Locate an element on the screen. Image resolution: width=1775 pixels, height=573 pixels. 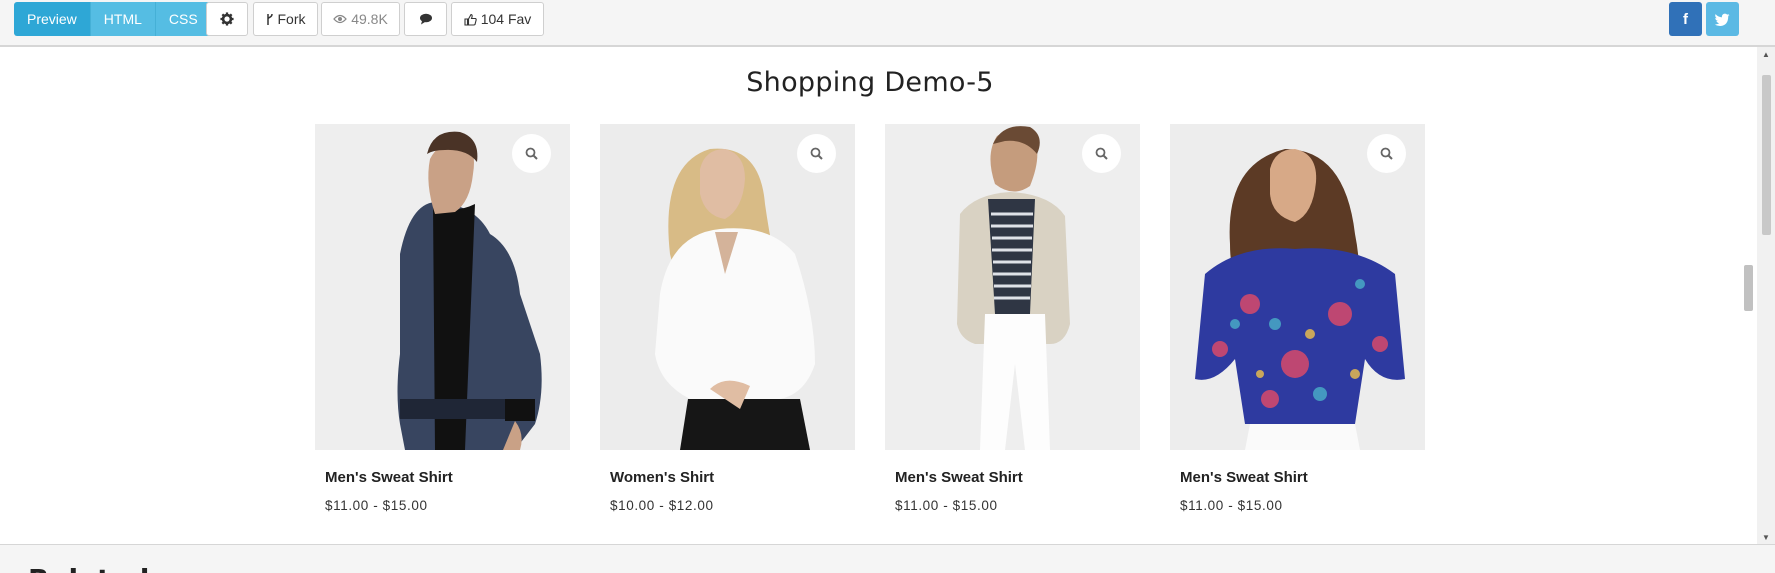
views-label: 49.8K is located at coordinates (369, 19).